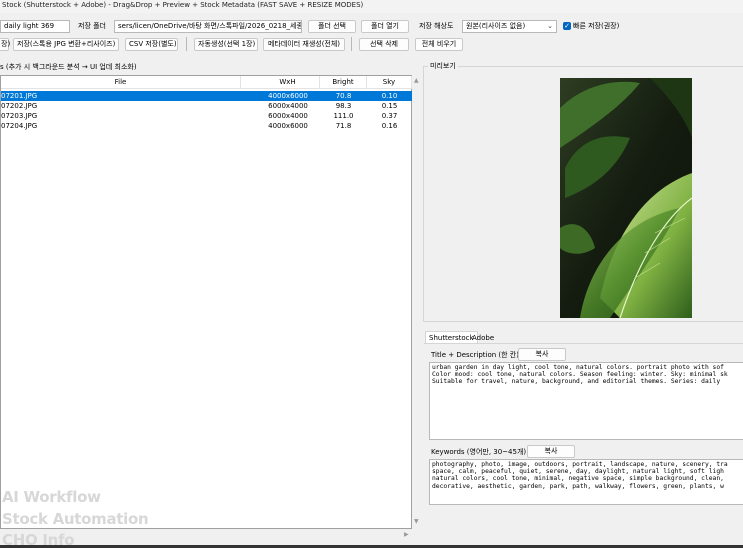 The width and height of the screenshot is (743, 548). What do you see at coordinates (542, 354) in the screenshot?
I see `copy-title-button: 복사` at bounding box center [542, 354].